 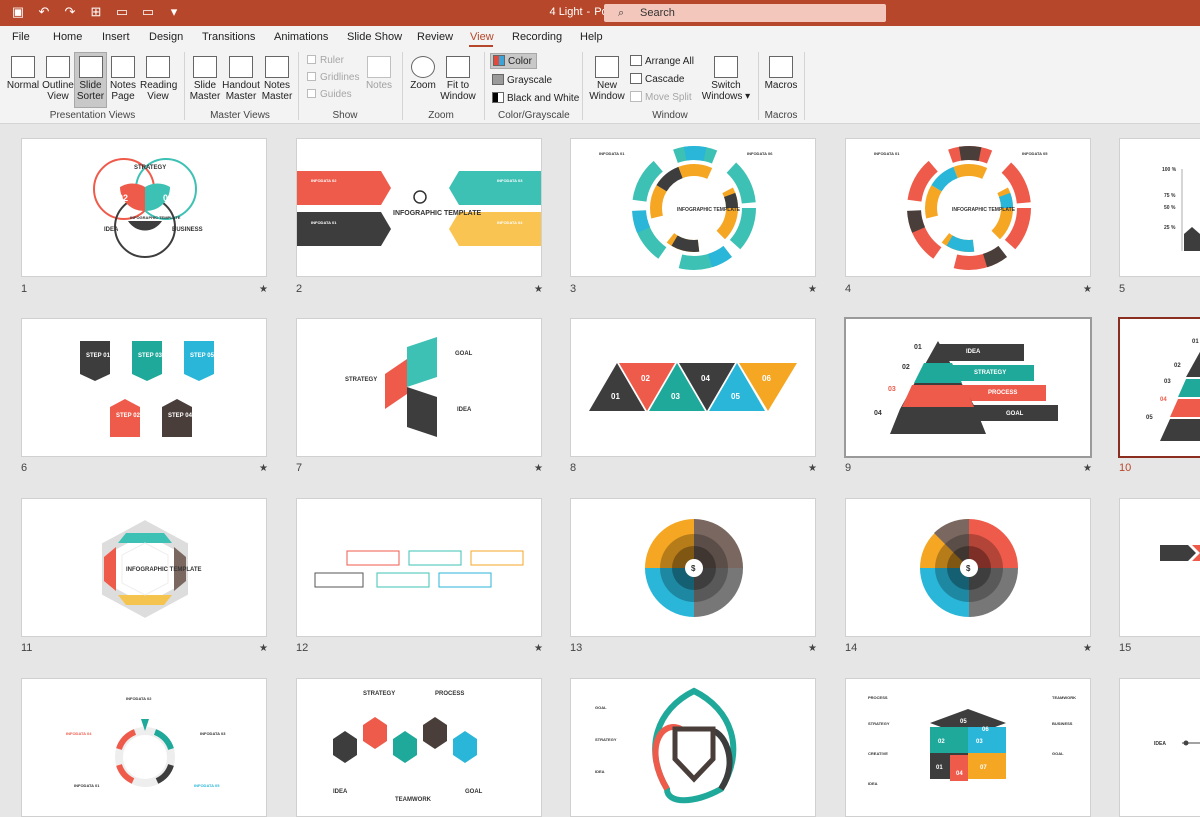 I want to click on slide-label: INFODATA 01, so click(x=887, y=153).